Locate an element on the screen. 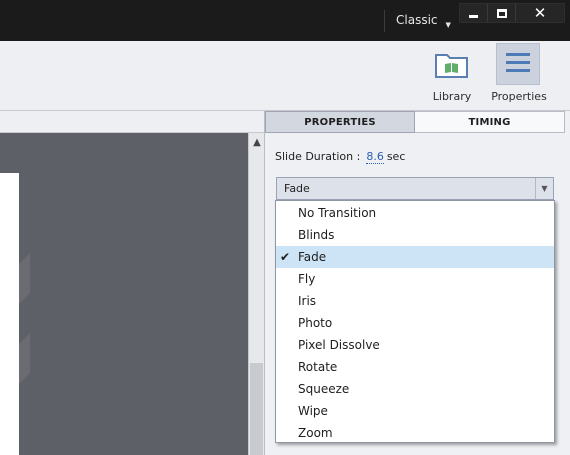 This screenshot has height=455, width=570. transition-select: Fade ▼ is located at coordinates (415, 188).